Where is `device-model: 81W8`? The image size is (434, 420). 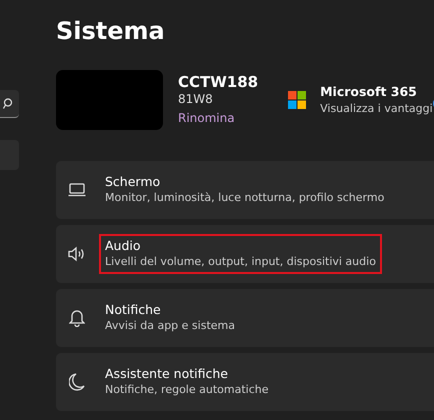 device-model: 81W8 is located at coordinates (196, 99).